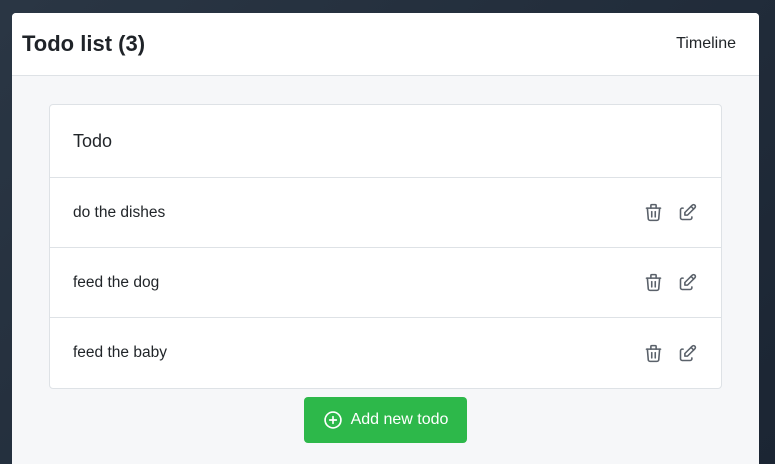  Describe the element at coordinates (399, 419) in the screenshot. I see `add-todo-label: Add new todo` at that location.